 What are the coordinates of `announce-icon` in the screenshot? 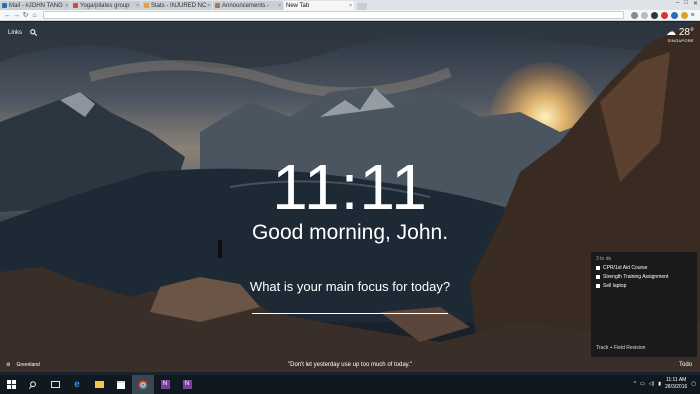 It's located at (217, 5).